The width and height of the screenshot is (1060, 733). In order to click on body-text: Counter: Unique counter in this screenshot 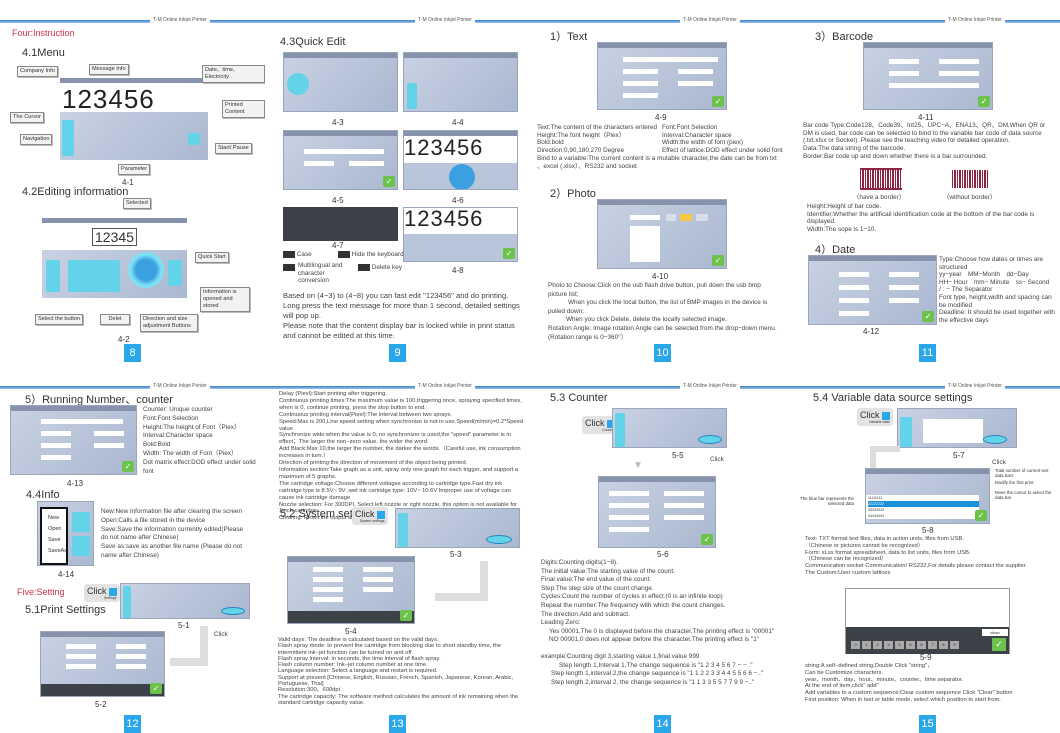, I will do `click(178, 409)`.